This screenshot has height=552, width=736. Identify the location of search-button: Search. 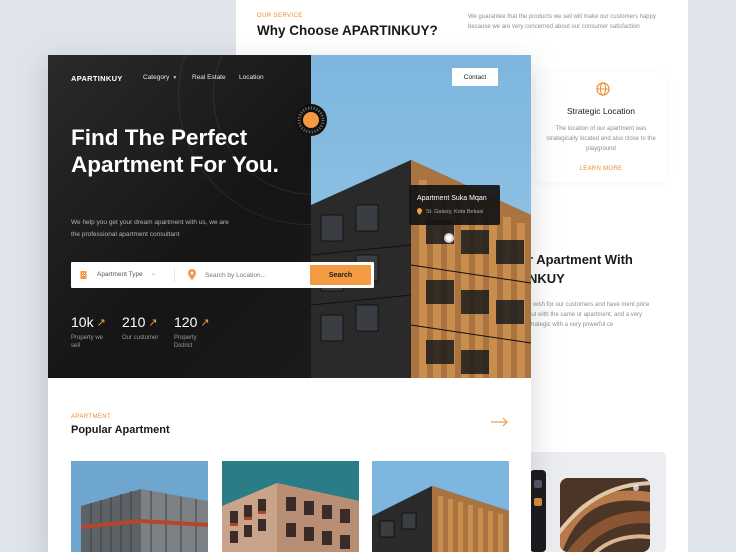
(340, 275).